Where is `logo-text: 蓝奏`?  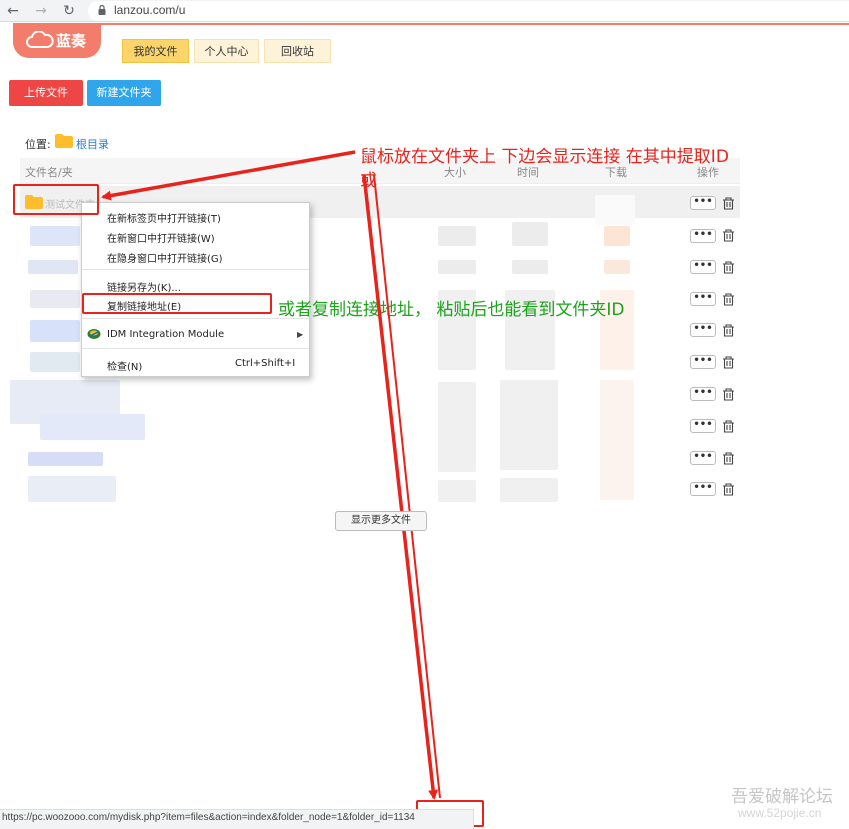
logo-text: 蓝奏 is located at coordinates (71, 41).